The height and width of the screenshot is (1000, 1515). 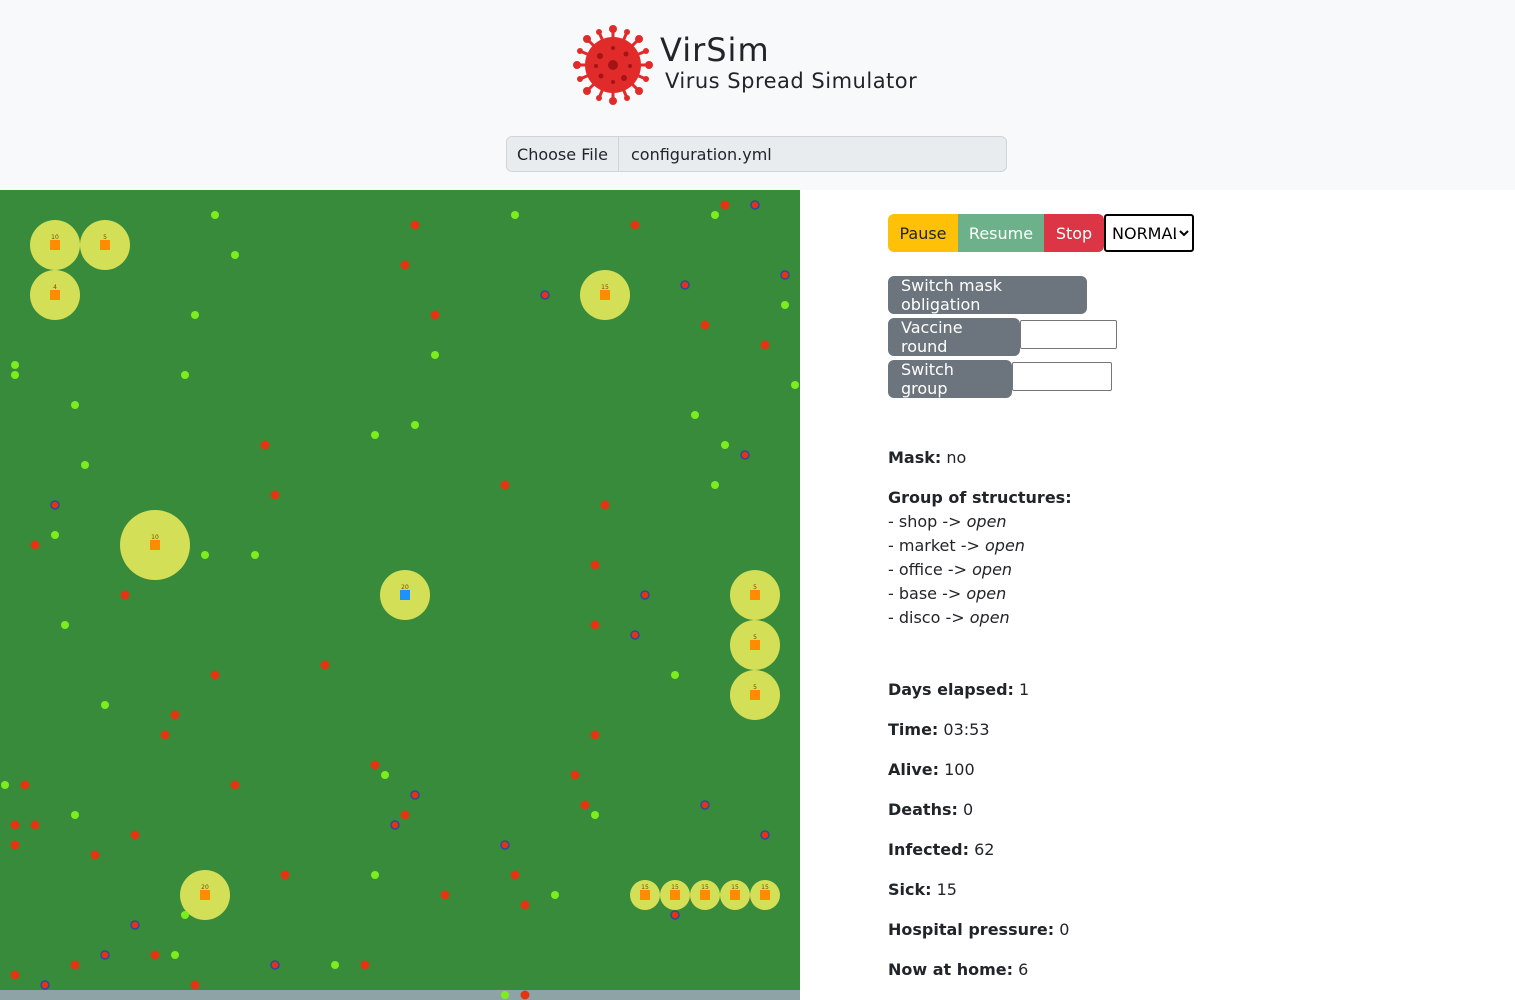 I want to click on group-name: - disco ->, so click(x=926, y=617).